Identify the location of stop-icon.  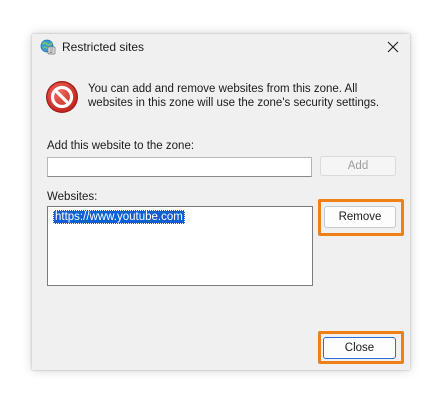
(62, 97).